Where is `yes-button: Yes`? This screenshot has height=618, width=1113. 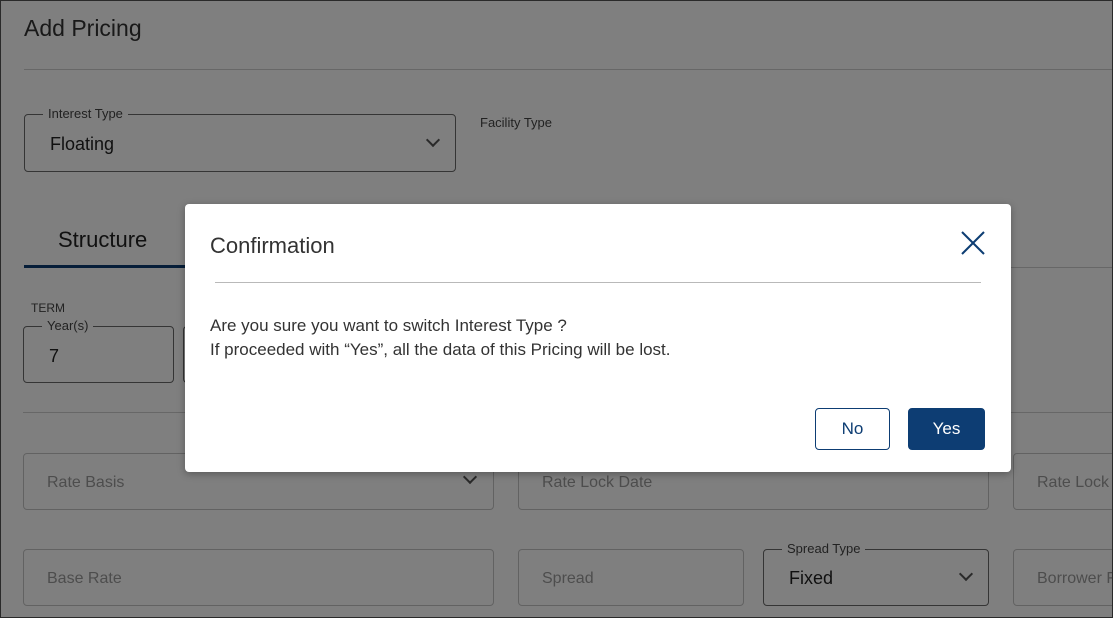 yes-button: Yes is located at coordinates (946, 429).